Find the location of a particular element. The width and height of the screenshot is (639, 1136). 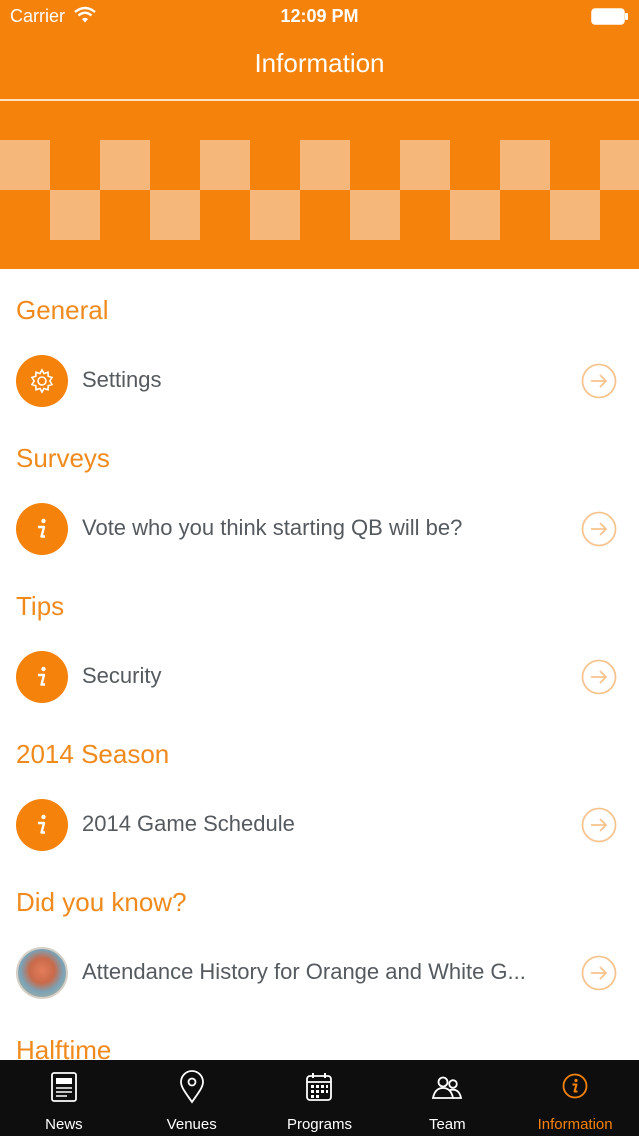

section-title-halftime: Halftime is located at coordinates (64, 1047).